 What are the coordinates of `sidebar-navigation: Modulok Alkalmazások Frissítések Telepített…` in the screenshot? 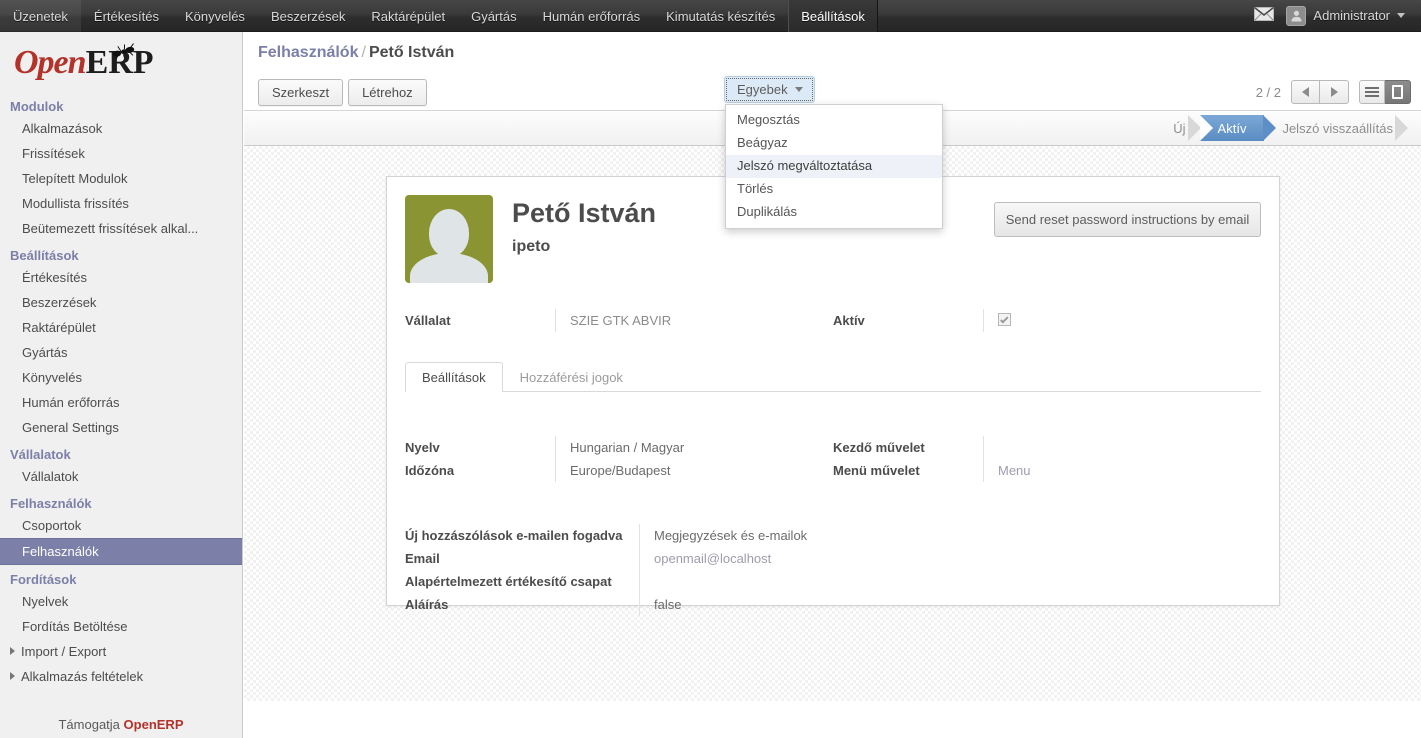 It's located at (121, 390).